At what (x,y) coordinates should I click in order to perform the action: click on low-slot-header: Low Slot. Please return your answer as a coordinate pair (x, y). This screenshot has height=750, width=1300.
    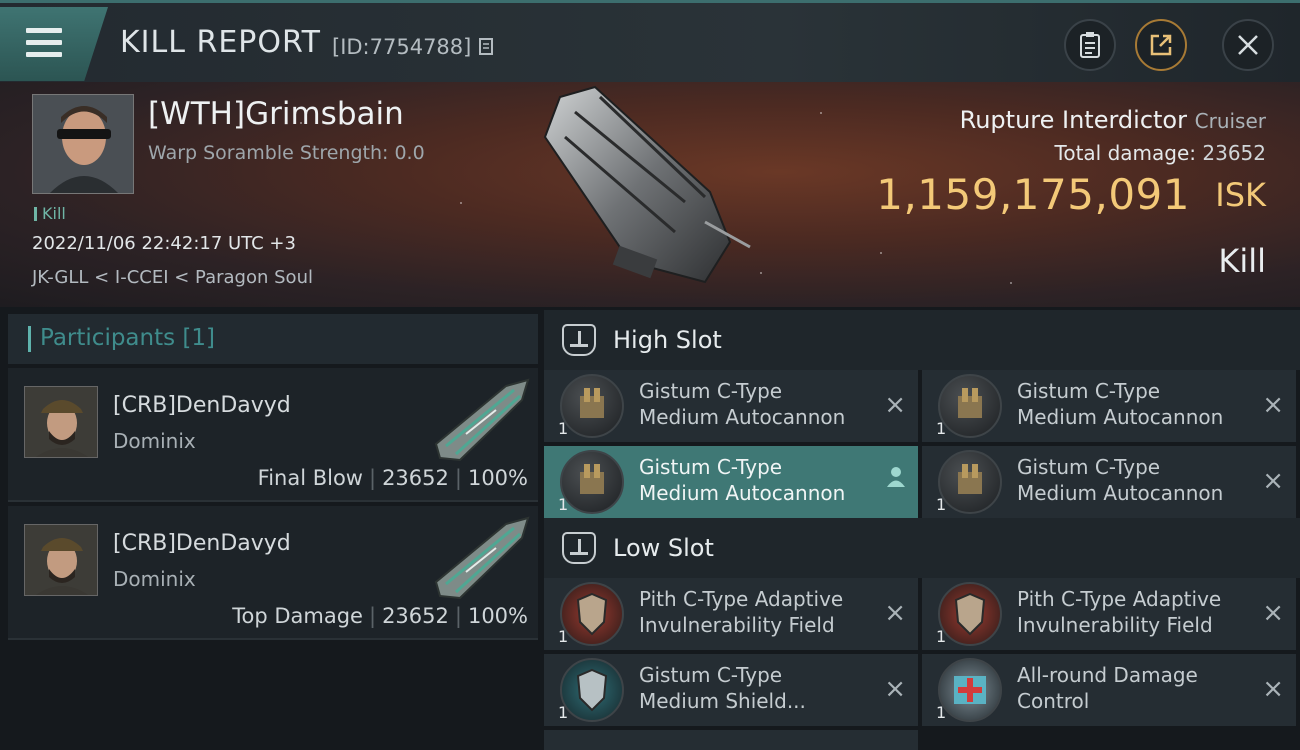
    Looking at the image, I should click on (922, 548).